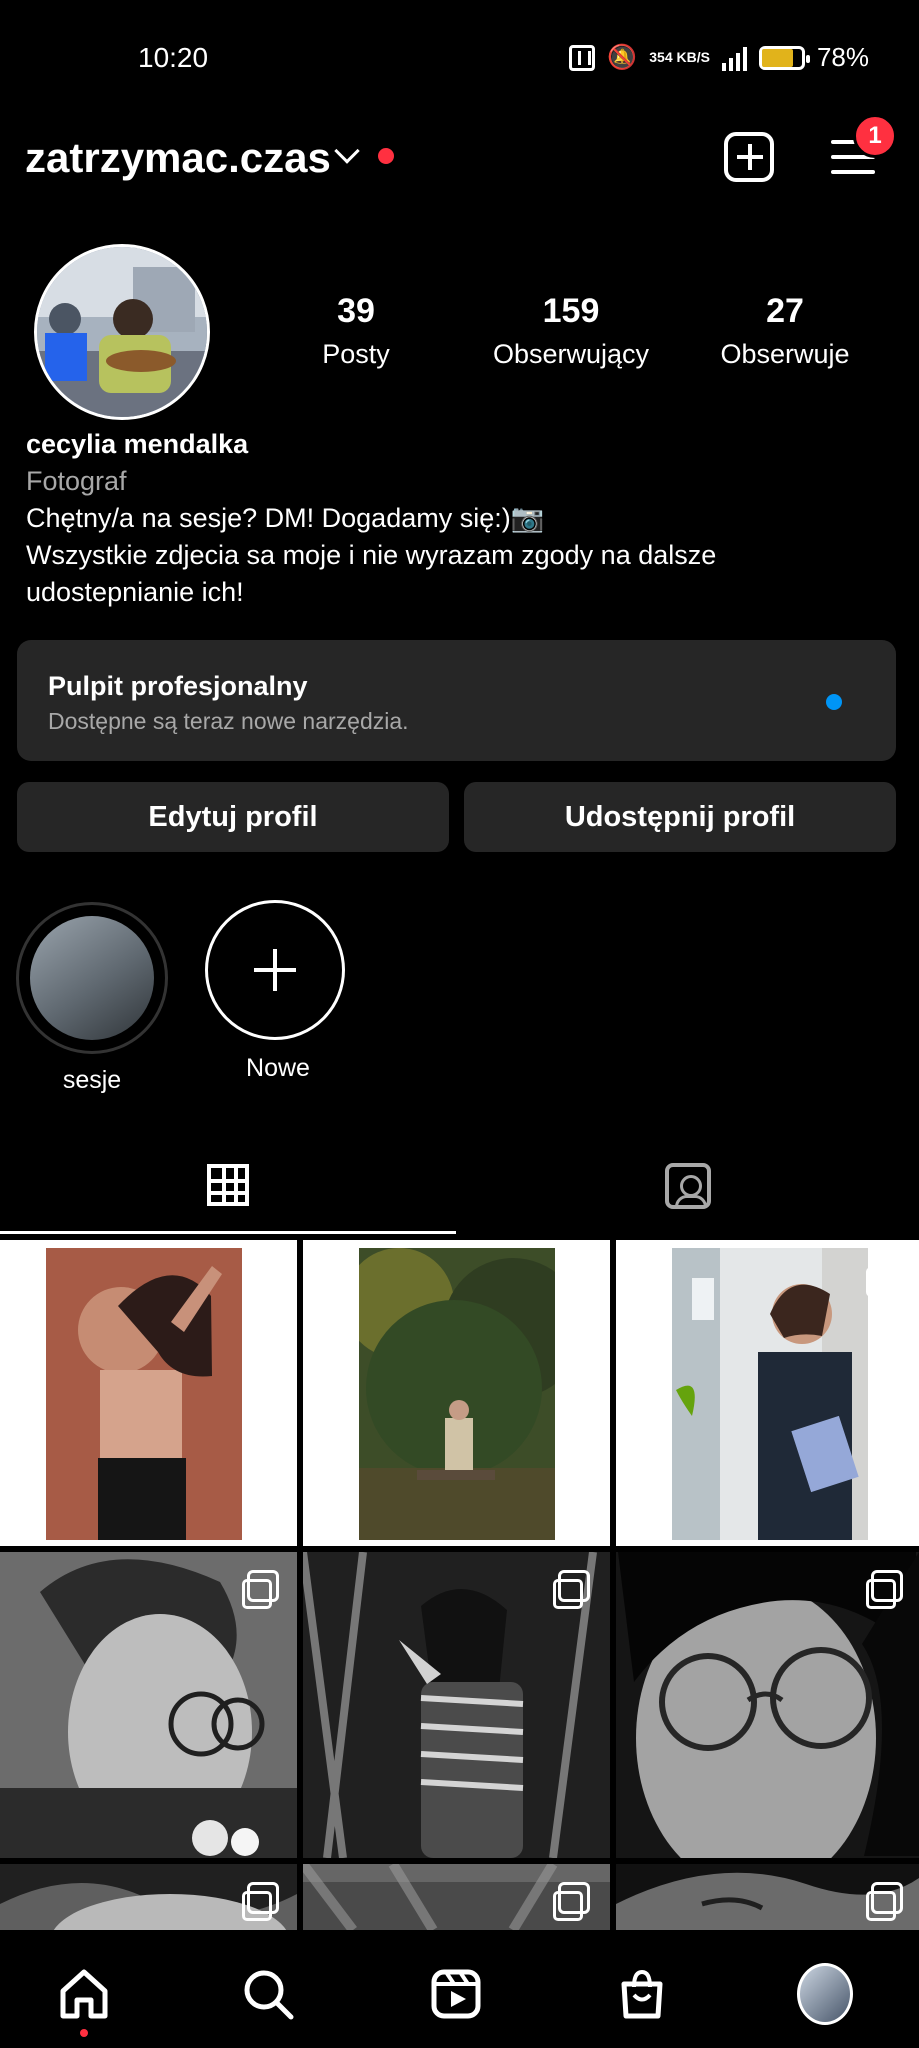  What do you see at coordinates (785, 354) in the screenshot?
I see `following-label: Obserwuje` at bounding box center [785, 354].